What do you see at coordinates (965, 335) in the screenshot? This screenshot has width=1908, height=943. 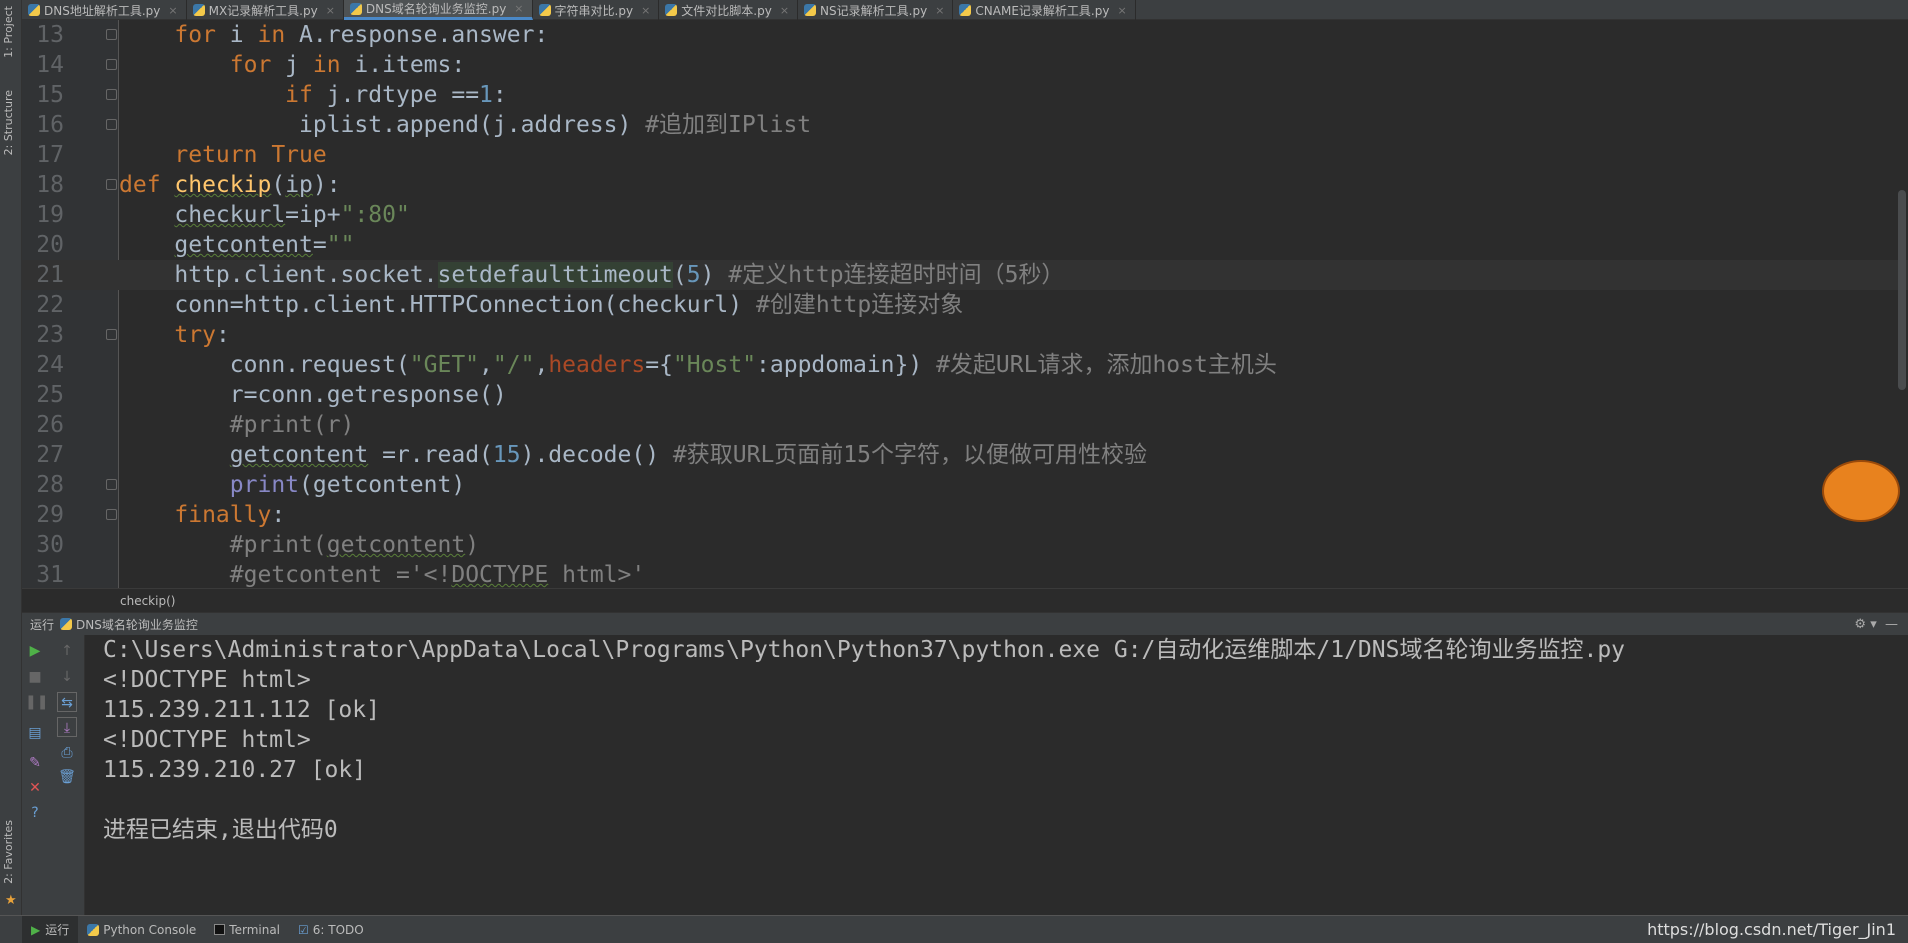 I see `code-line: 23 try:` at bounding box center [965, 335].